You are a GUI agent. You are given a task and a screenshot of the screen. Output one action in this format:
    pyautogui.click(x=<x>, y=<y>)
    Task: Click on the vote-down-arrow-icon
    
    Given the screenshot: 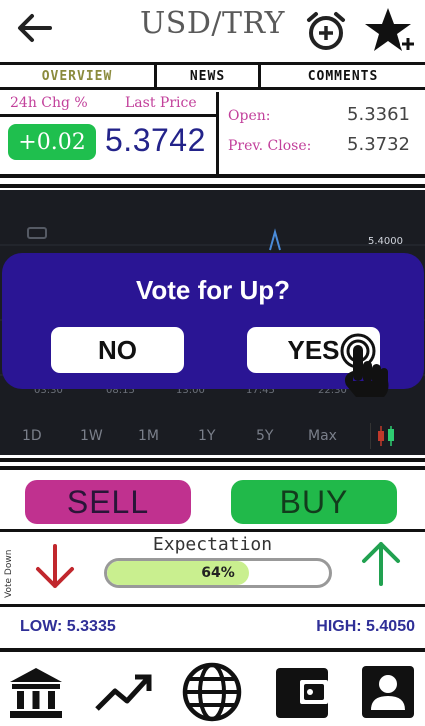 What is the action you would take?
    pyautogui.click(x=55, y=567)
    